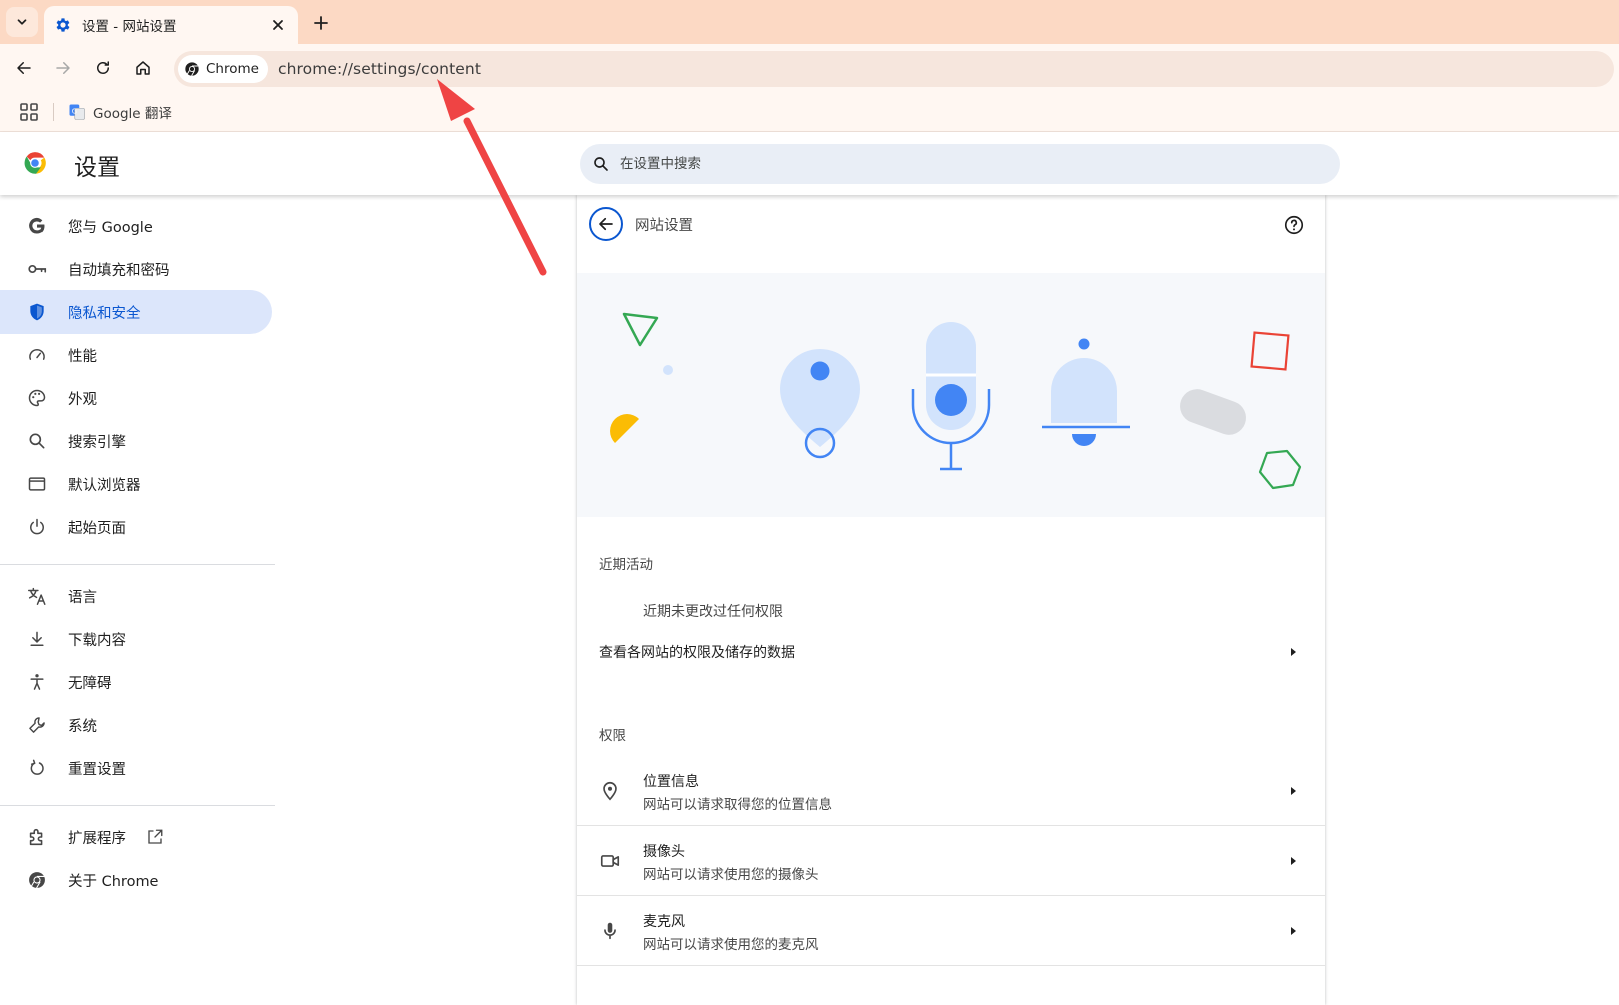  What do you see at coordinates (951, 931) in the screenshot?
I see `permission-row-microphone: 麦克风 网站可以请求使用您的麦克风` at bounding box center [951, 931].